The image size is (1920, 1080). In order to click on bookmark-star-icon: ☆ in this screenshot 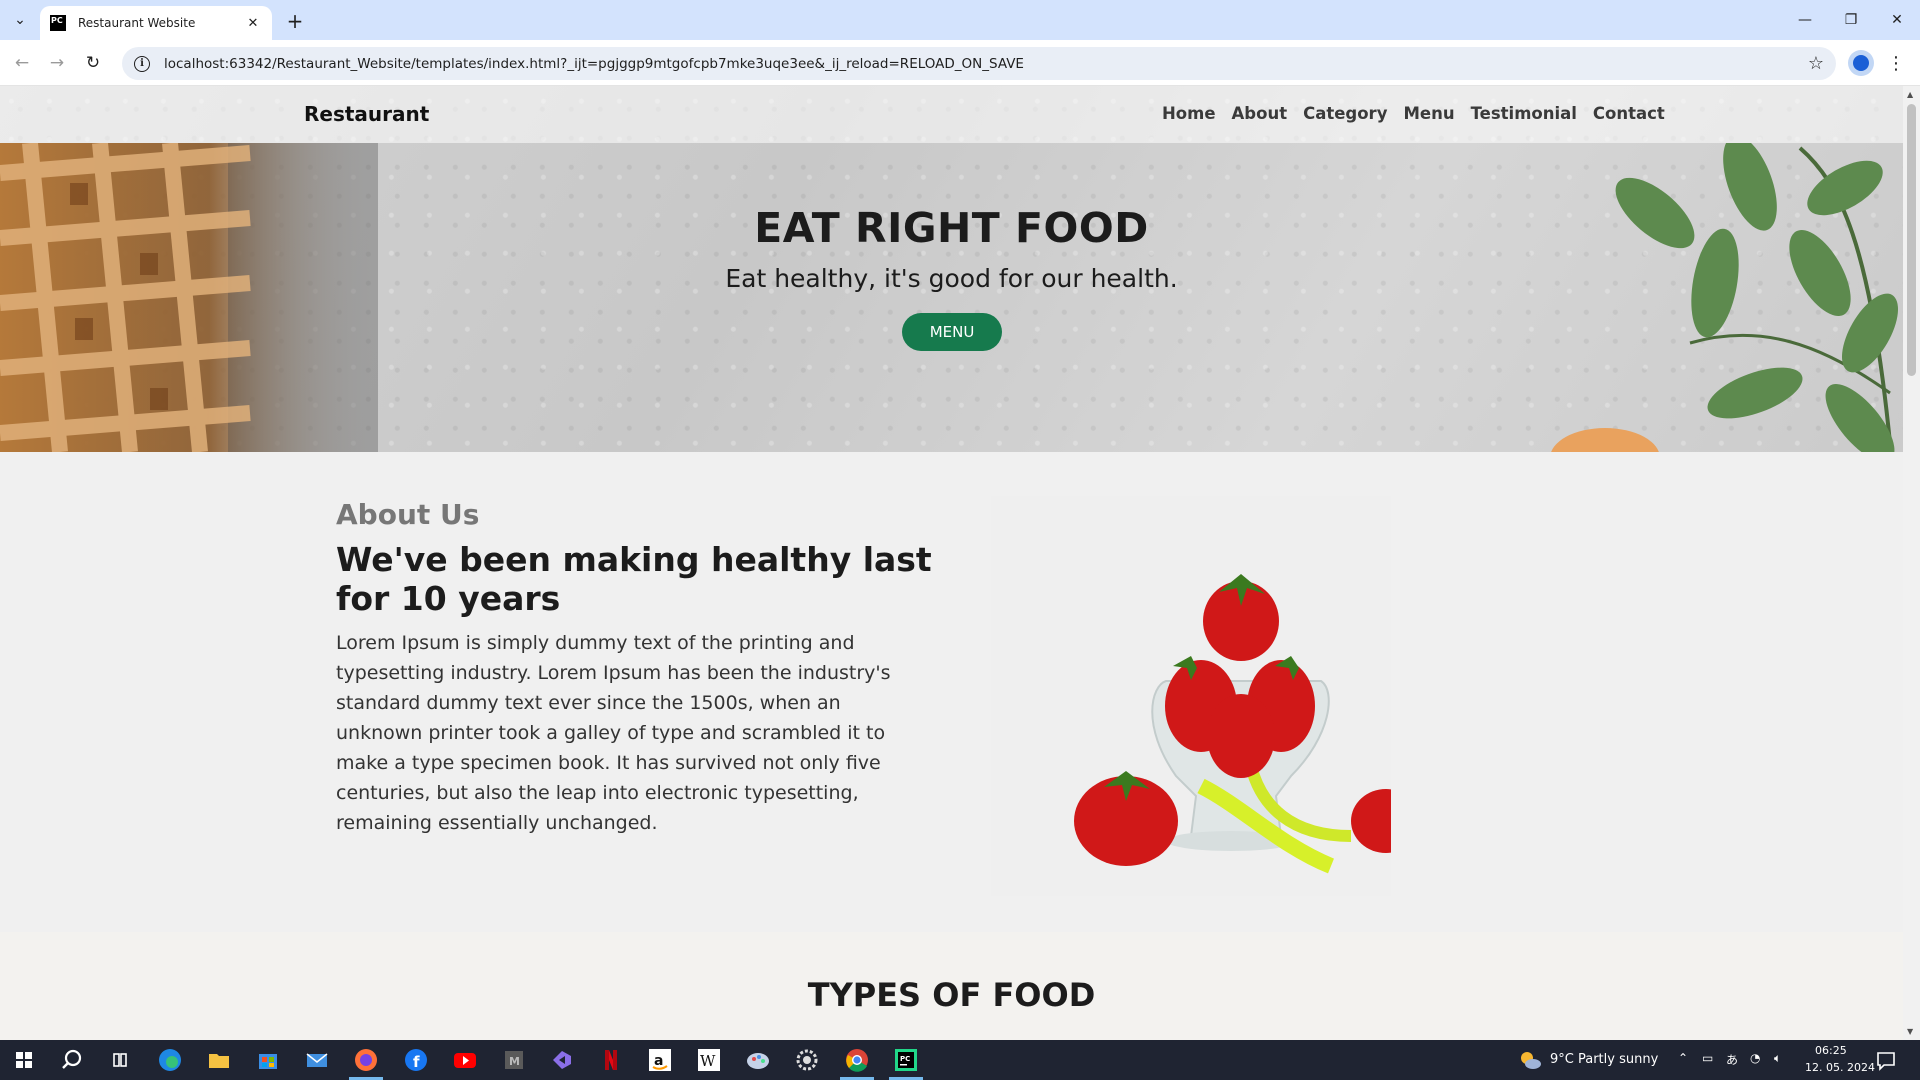, I will do `click(1816, 63)`.